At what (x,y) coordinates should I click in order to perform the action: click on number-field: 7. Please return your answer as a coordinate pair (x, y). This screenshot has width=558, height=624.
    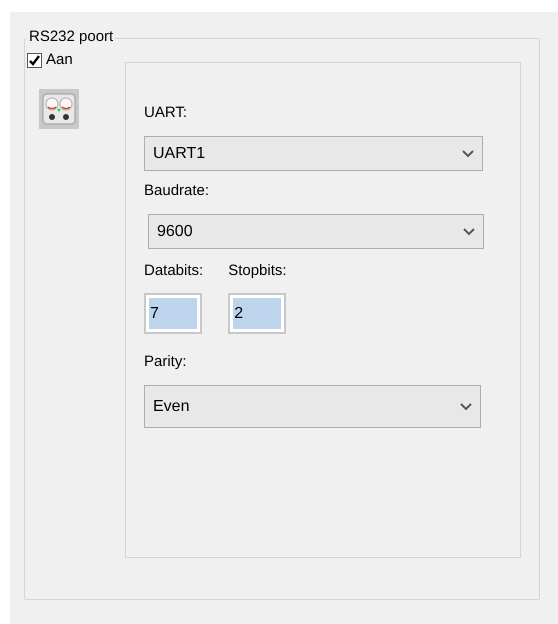
    Looking at the image, I should click on (173, 313).